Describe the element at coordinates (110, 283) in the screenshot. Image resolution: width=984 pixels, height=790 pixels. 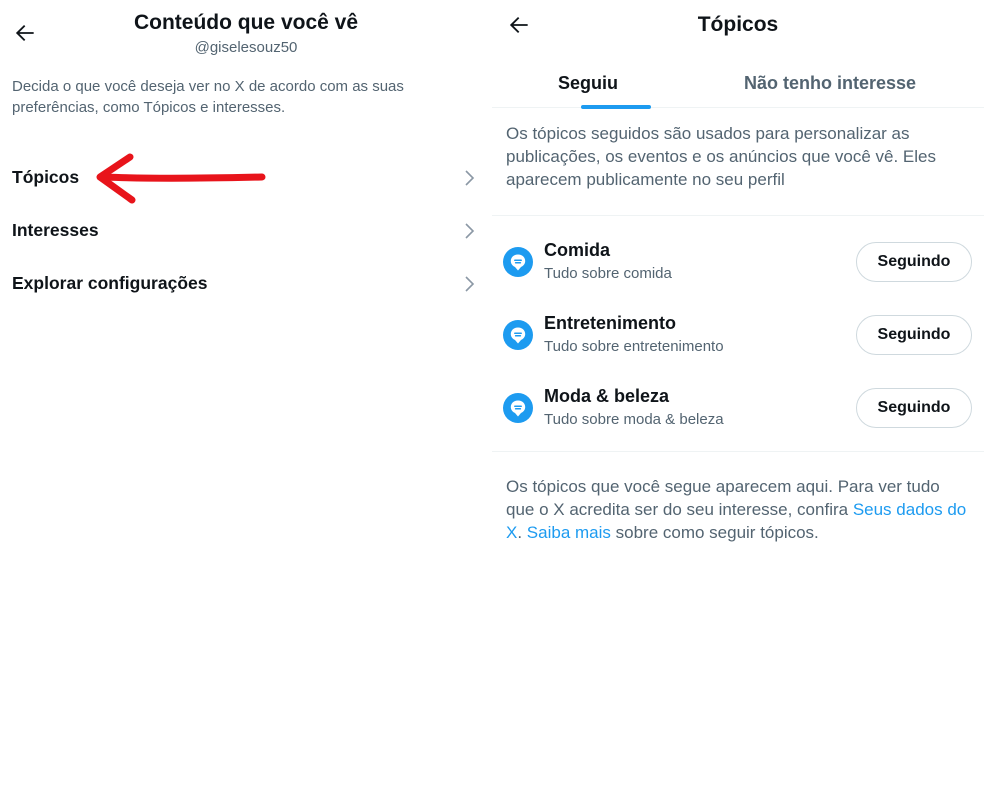
I see `menu-item-label: Explorar configurações` at that location.